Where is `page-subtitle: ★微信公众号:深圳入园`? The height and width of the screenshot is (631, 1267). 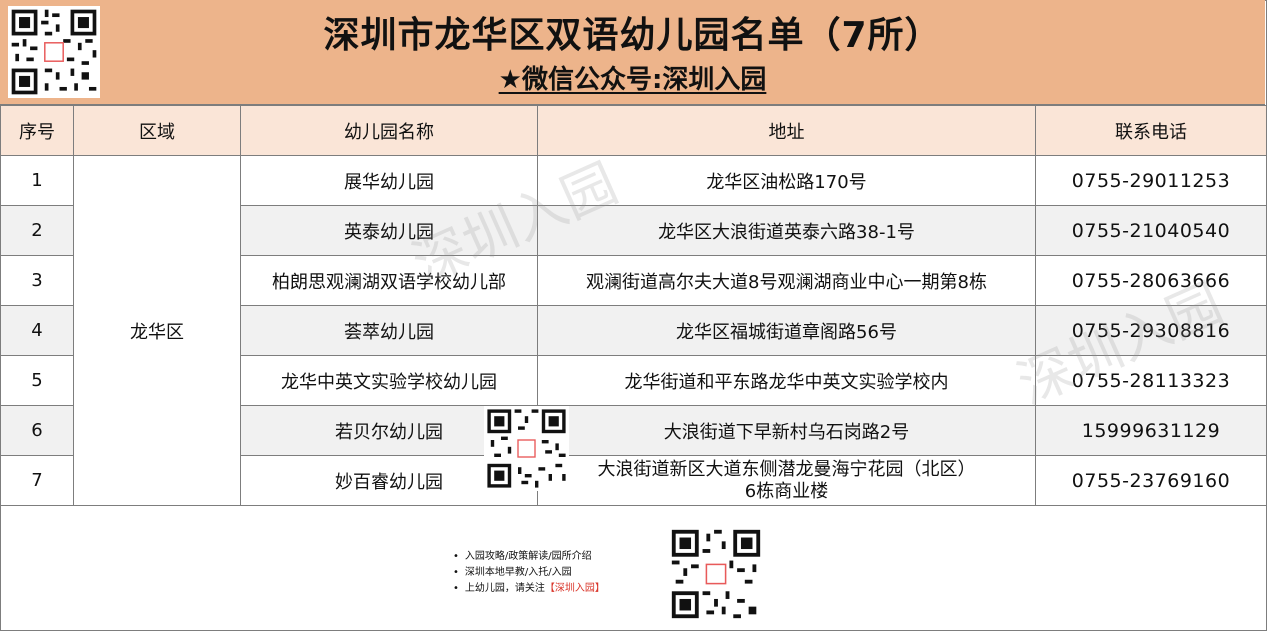 page-subtitle: ★微信公众号:深圳入园 is located at coordinates (632, 77).